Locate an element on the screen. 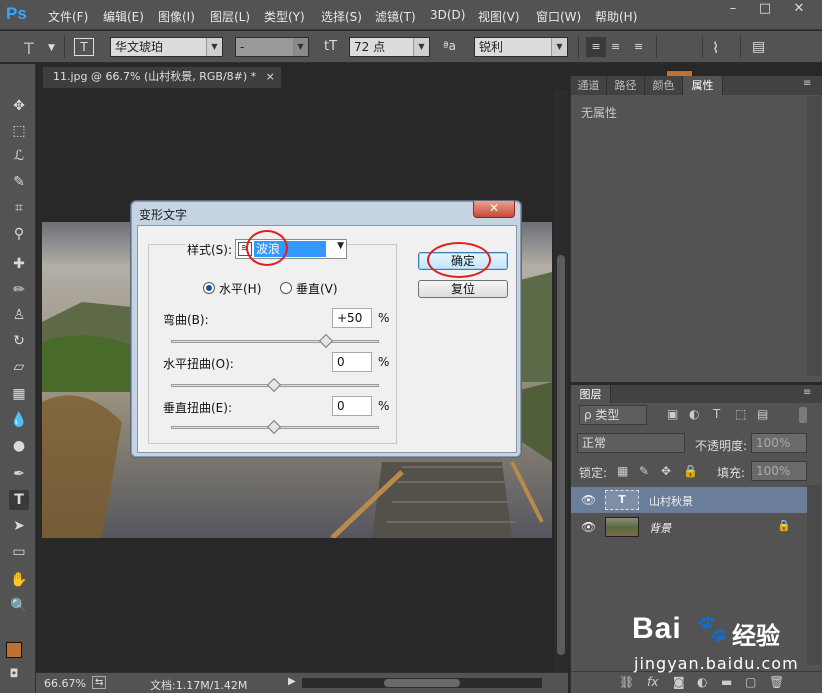 Image resolution: width=822 pixels, height=693 pixels. fill-input: 100% is located at coordinates (779, 471).